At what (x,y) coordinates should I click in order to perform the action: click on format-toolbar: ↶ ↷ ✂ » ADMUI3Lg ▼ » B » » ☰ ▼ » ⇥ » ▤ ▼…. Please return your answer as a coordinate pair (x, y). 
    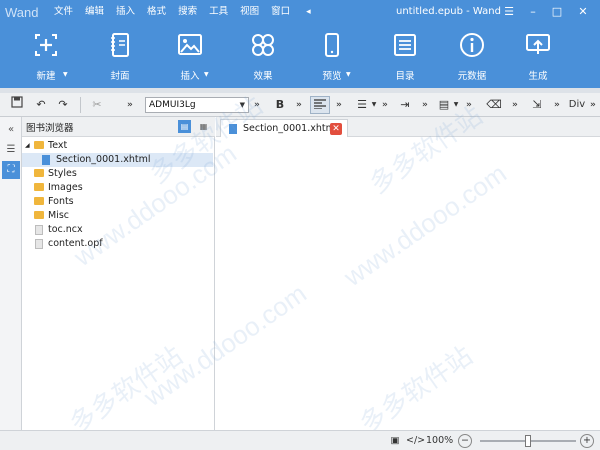
    Looking at the image, I should click on (300, 105).